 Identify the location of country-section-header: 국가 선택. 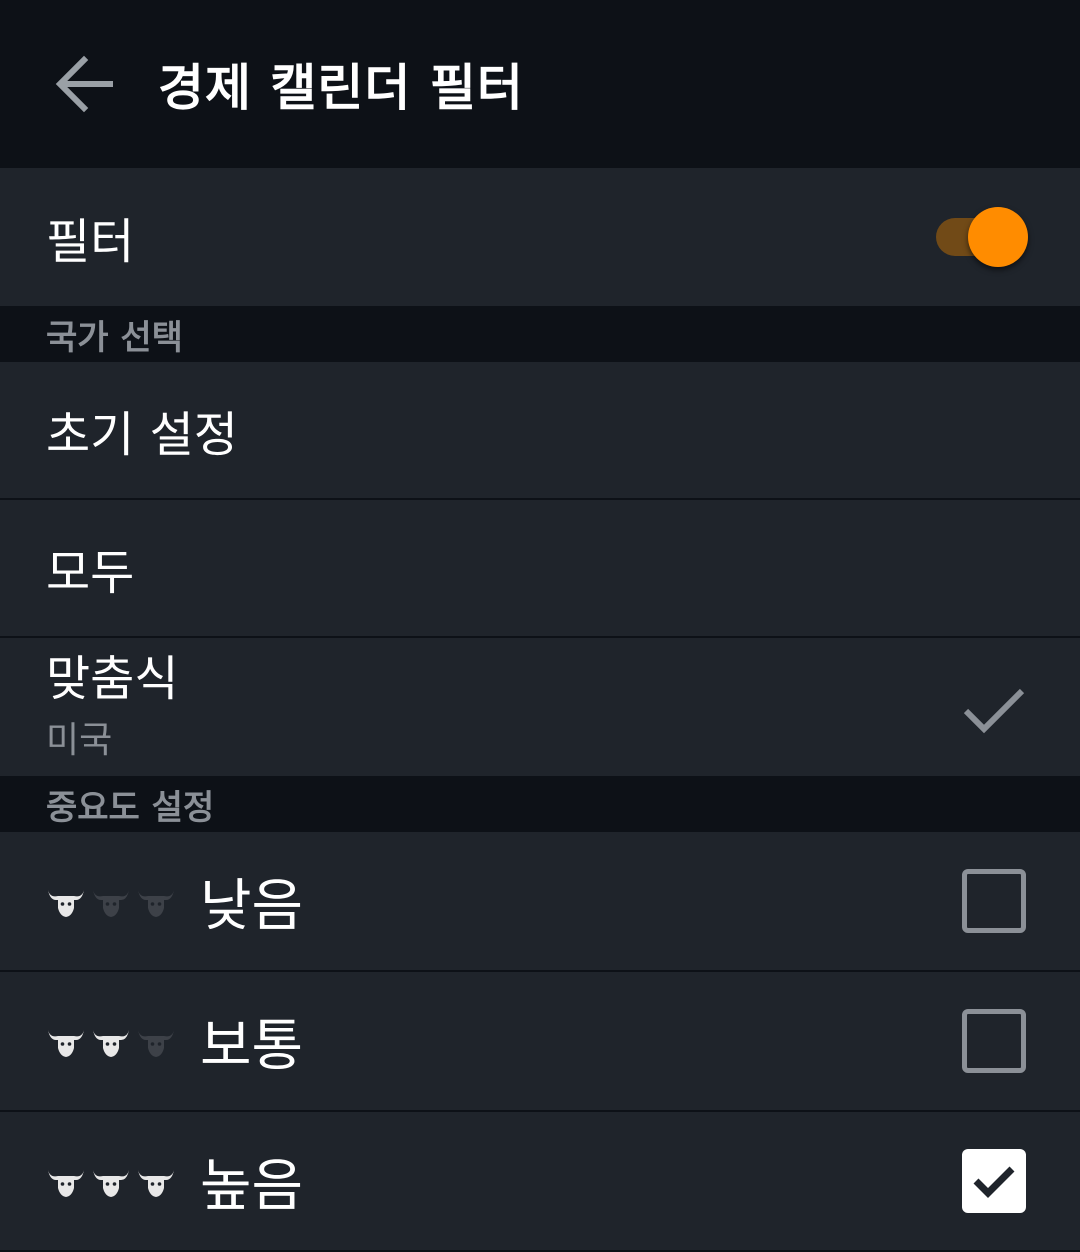
(540, 334).